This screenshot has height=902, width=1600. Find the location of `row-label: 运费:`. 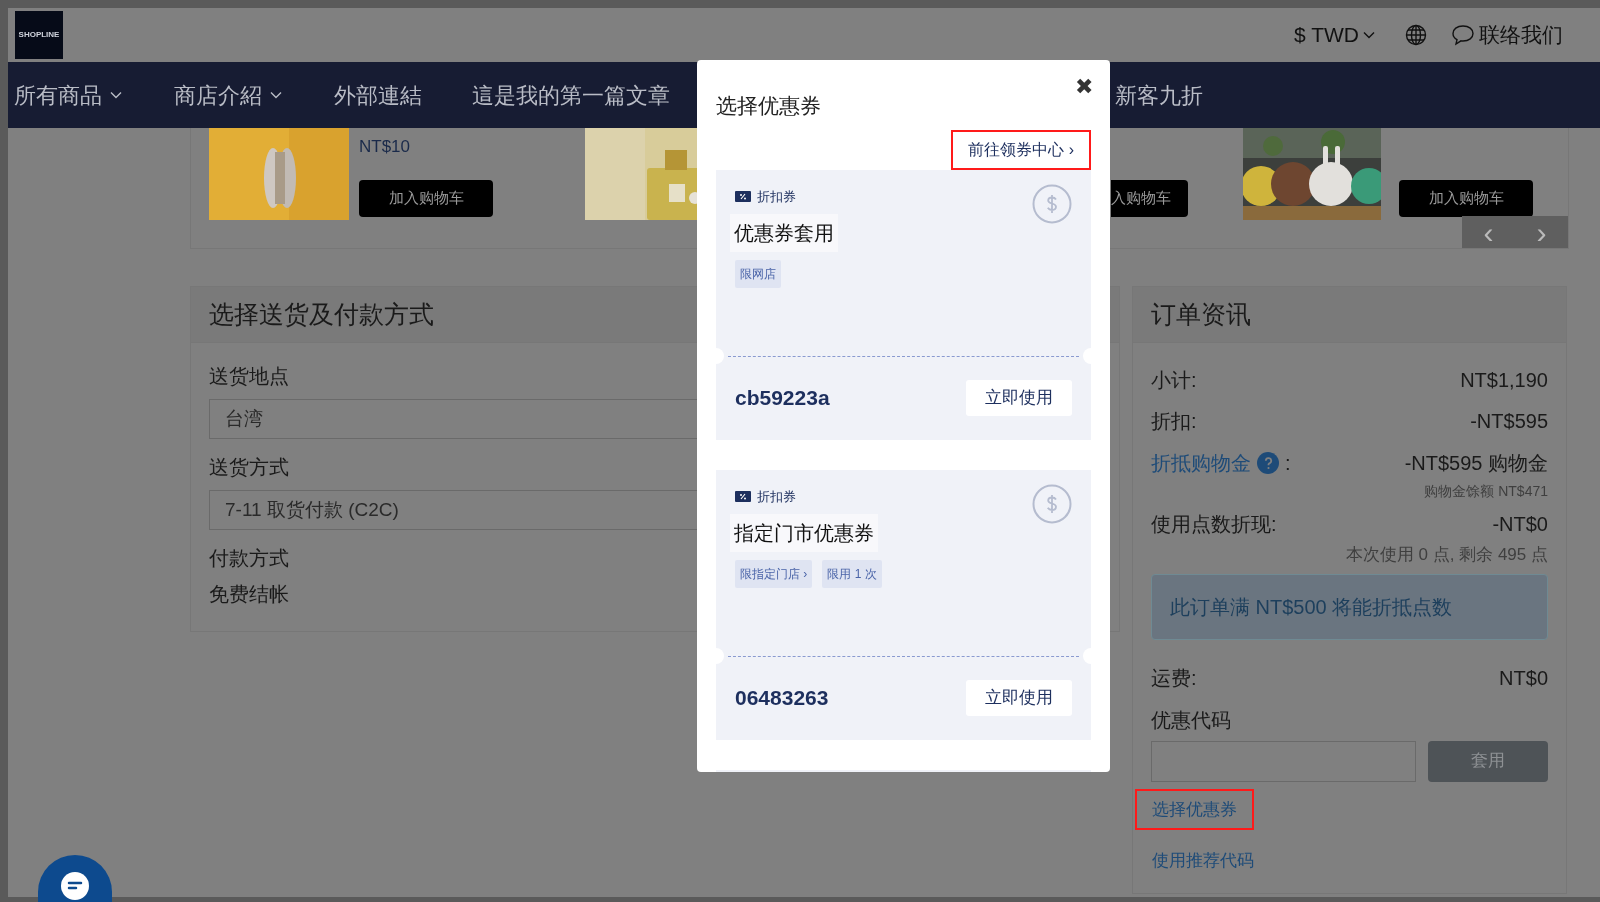

row-label: 运费: is located at coordinates (1174, 678).